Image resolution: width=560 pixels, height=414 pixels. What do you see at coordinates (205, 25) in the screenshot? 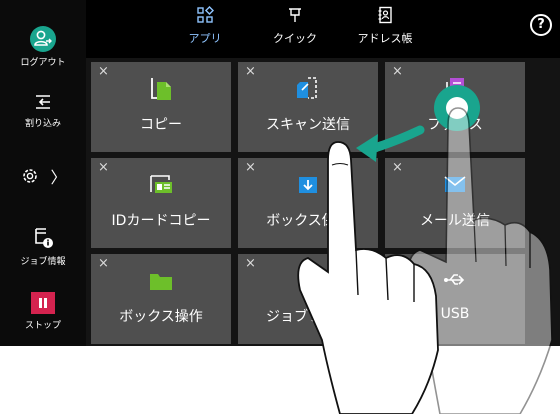
I see `tab-apps: アプリ` at bounding box center [205, 25].